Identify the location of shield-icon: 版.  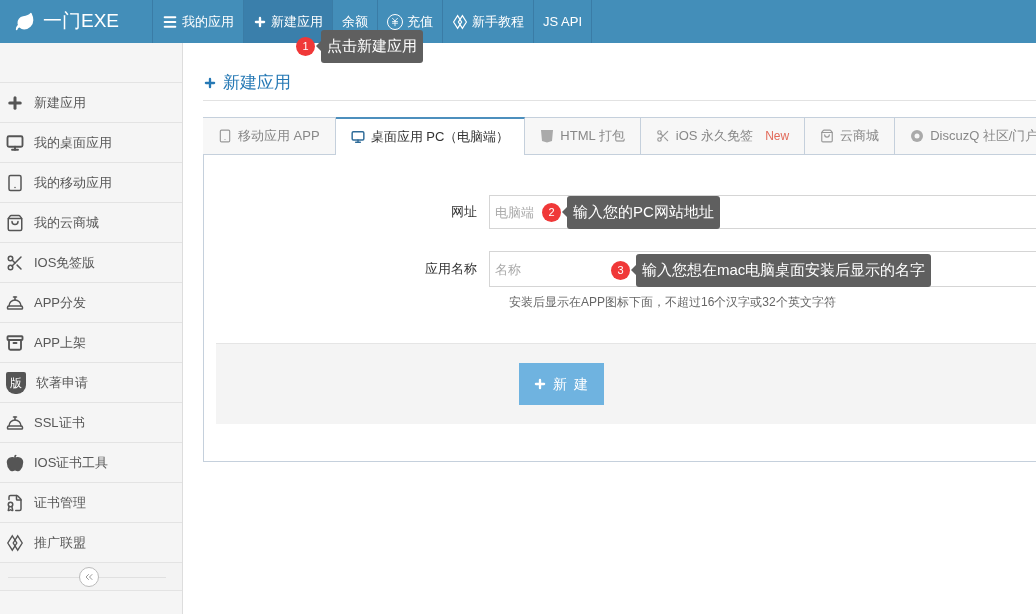
(16, 382).